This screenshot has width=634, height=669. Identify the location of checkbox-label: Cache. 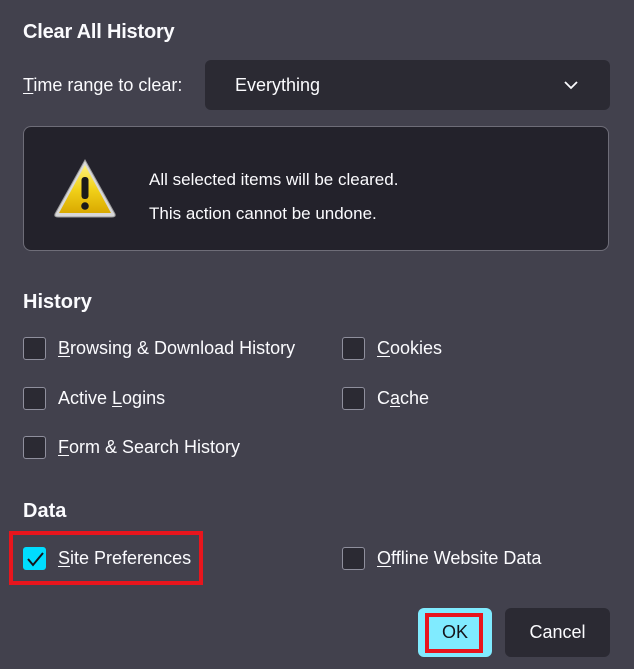
(403, 397).